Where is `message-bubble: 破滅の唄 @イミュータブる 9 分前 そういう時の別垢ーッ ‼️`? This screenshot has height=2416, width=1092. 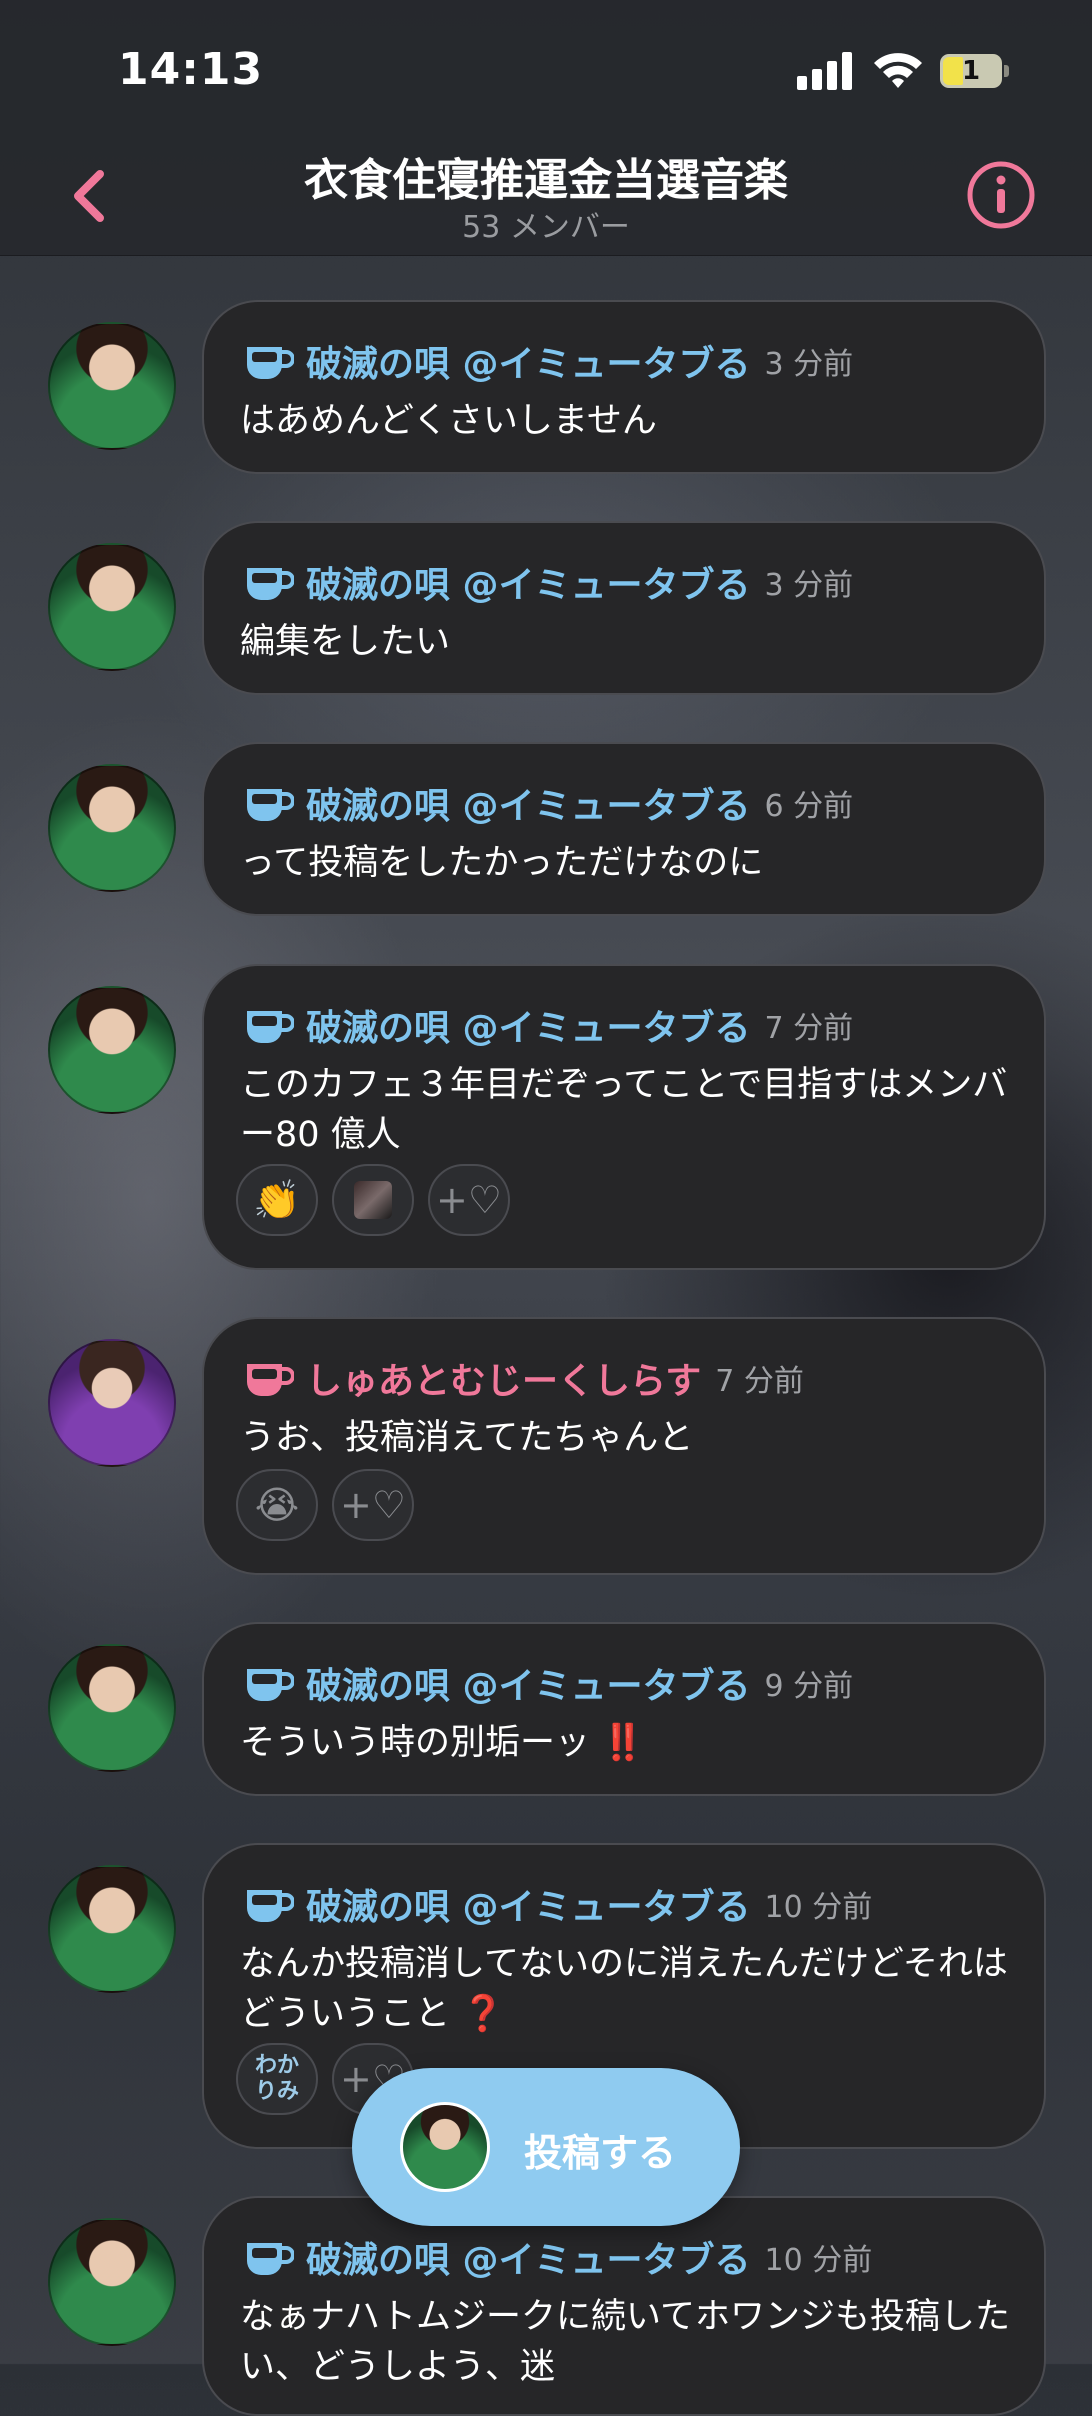
message-bubble: 破滅の唄 @イミュータブる 9 分前 そういう時の別垢ーッ ‼️ is located at coordinates (624, 1709).